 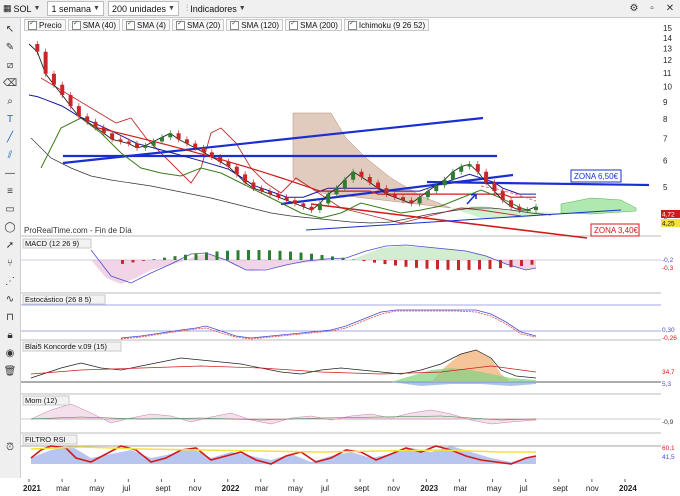 What do you see at coordinates (429, 488) in the screenshot?
I see `time-tick-label: 2023` at bounding box center [429, 488].